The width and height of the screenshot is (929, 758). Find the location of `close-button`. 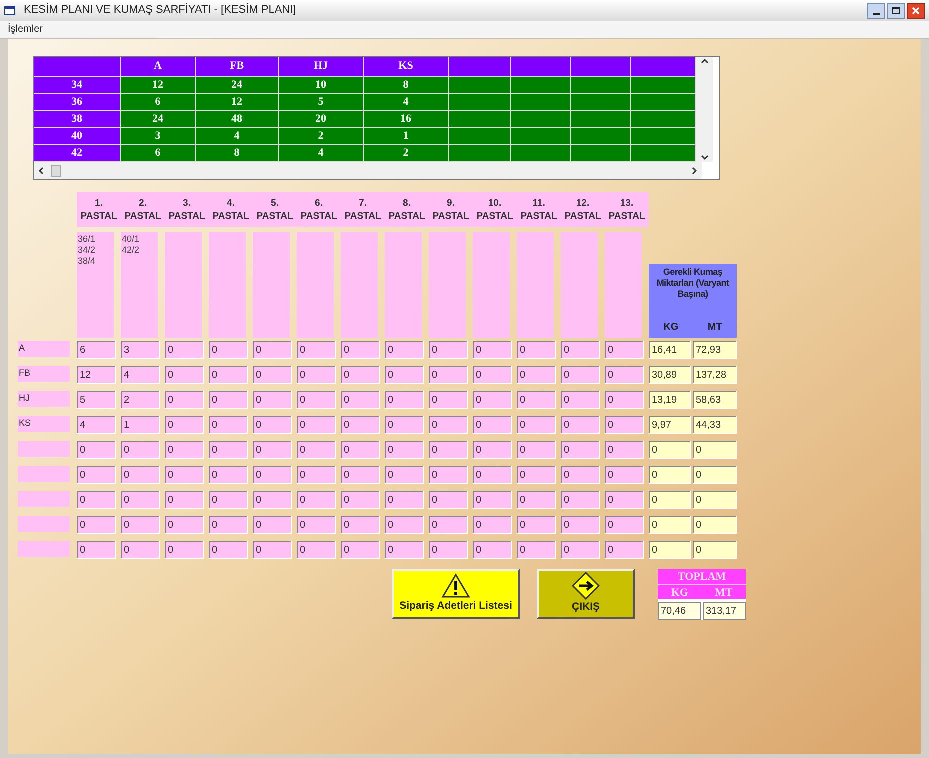

close-button is located at coordinates (916, 10).